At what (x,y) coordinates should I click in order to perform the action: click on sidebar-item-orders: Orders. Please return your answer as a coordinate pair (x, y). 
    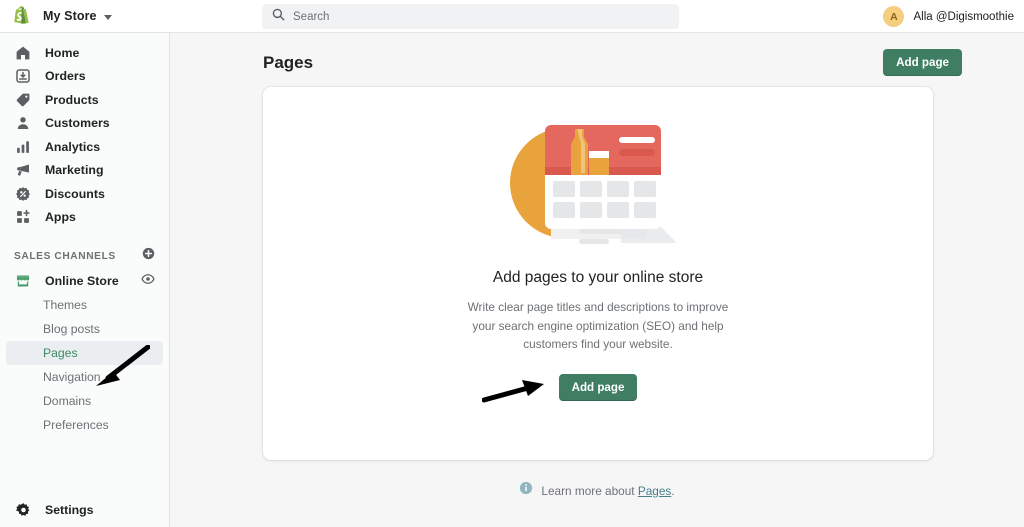
    Looking at the image, I should click on (84, 77).